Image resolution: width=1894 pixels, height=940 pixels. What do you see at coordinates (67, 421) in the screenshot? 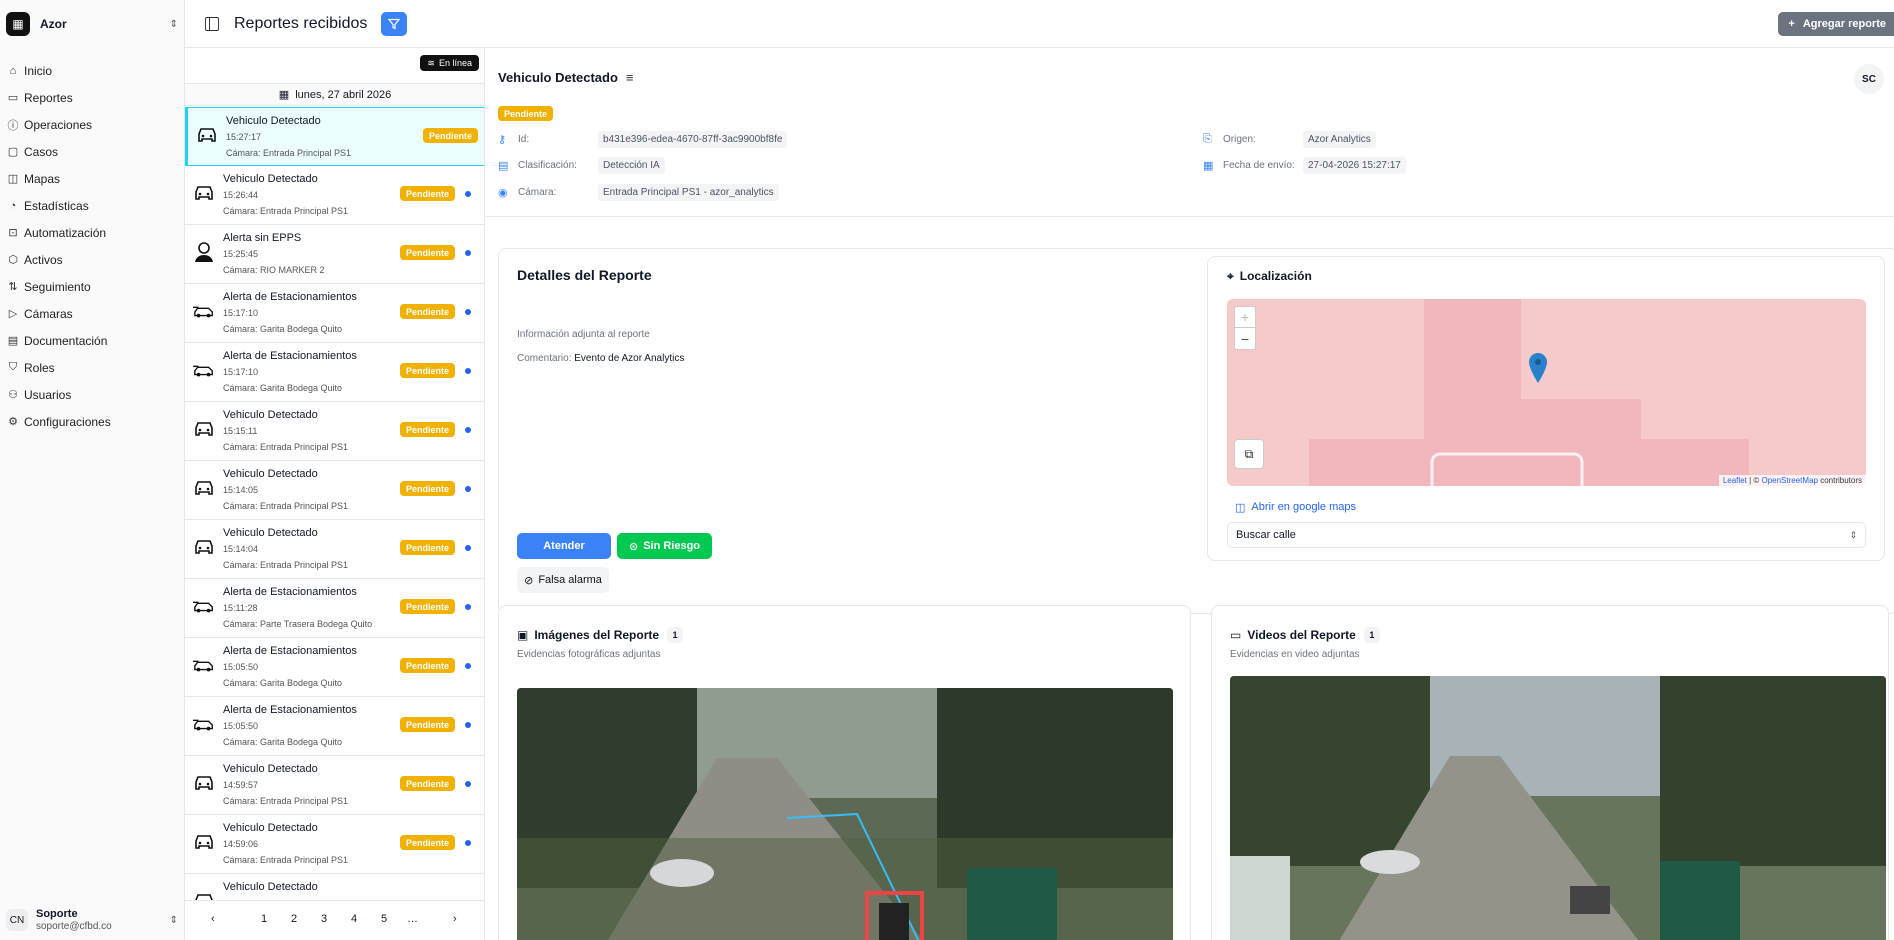
I see `sidebar-item-label: Configuraciones` at bounding box center [67, 421].